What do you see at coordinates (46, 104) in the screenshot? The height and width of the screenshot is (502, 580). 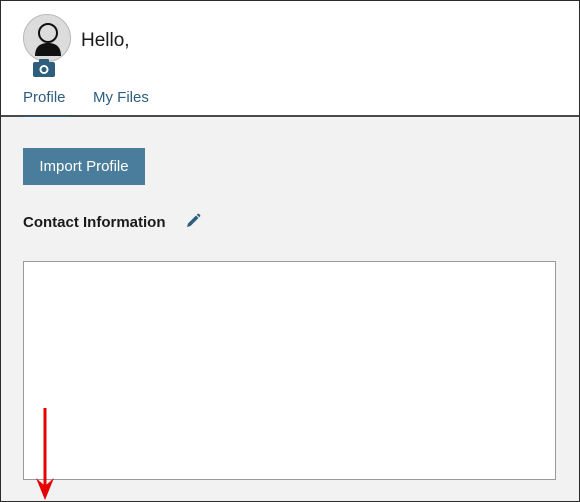 I see `tab-profile: Profile` at bounding box center [46, 104].